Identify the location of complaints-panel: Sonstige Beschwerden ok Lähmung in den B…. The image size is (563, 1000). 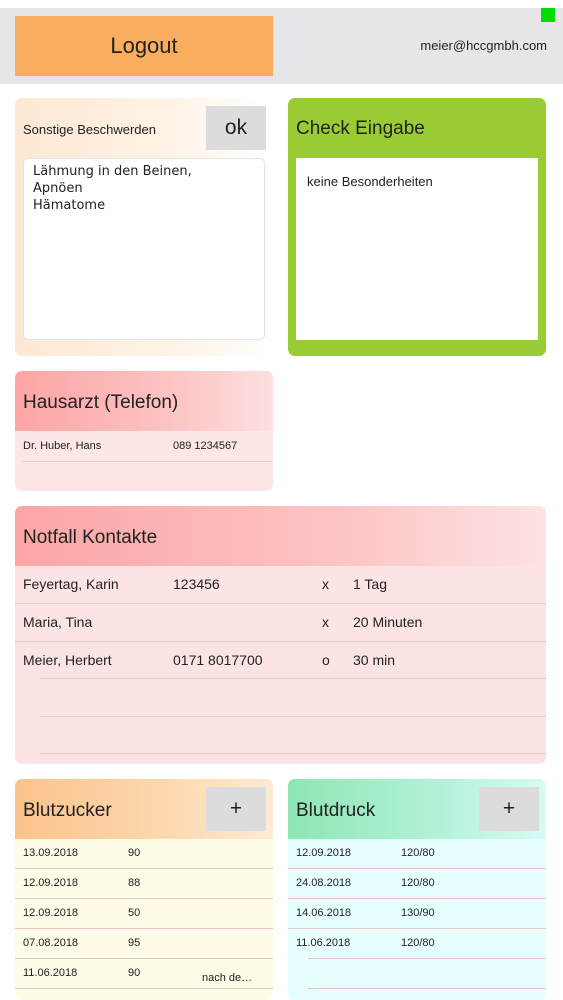
(144, 227).